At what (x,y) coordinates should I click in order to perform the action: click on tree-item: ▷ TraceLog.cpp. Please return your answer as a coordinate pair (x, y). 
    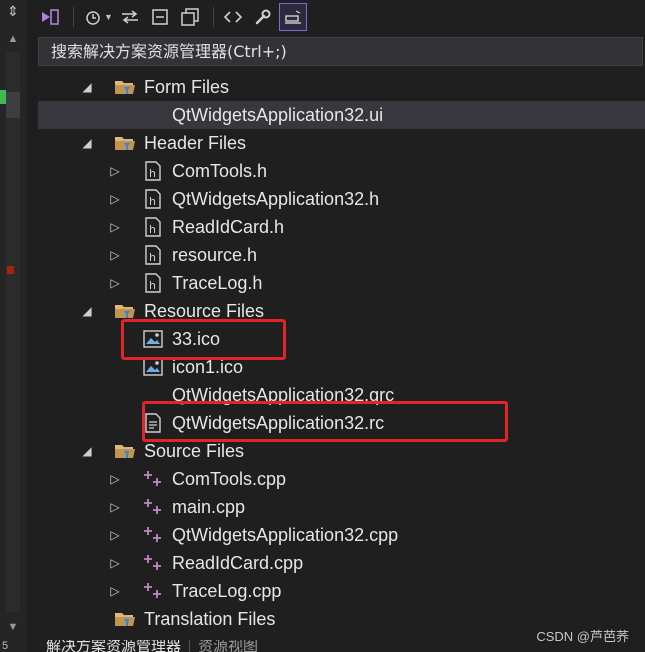
    Looking at the image, I should click on (341, 591).